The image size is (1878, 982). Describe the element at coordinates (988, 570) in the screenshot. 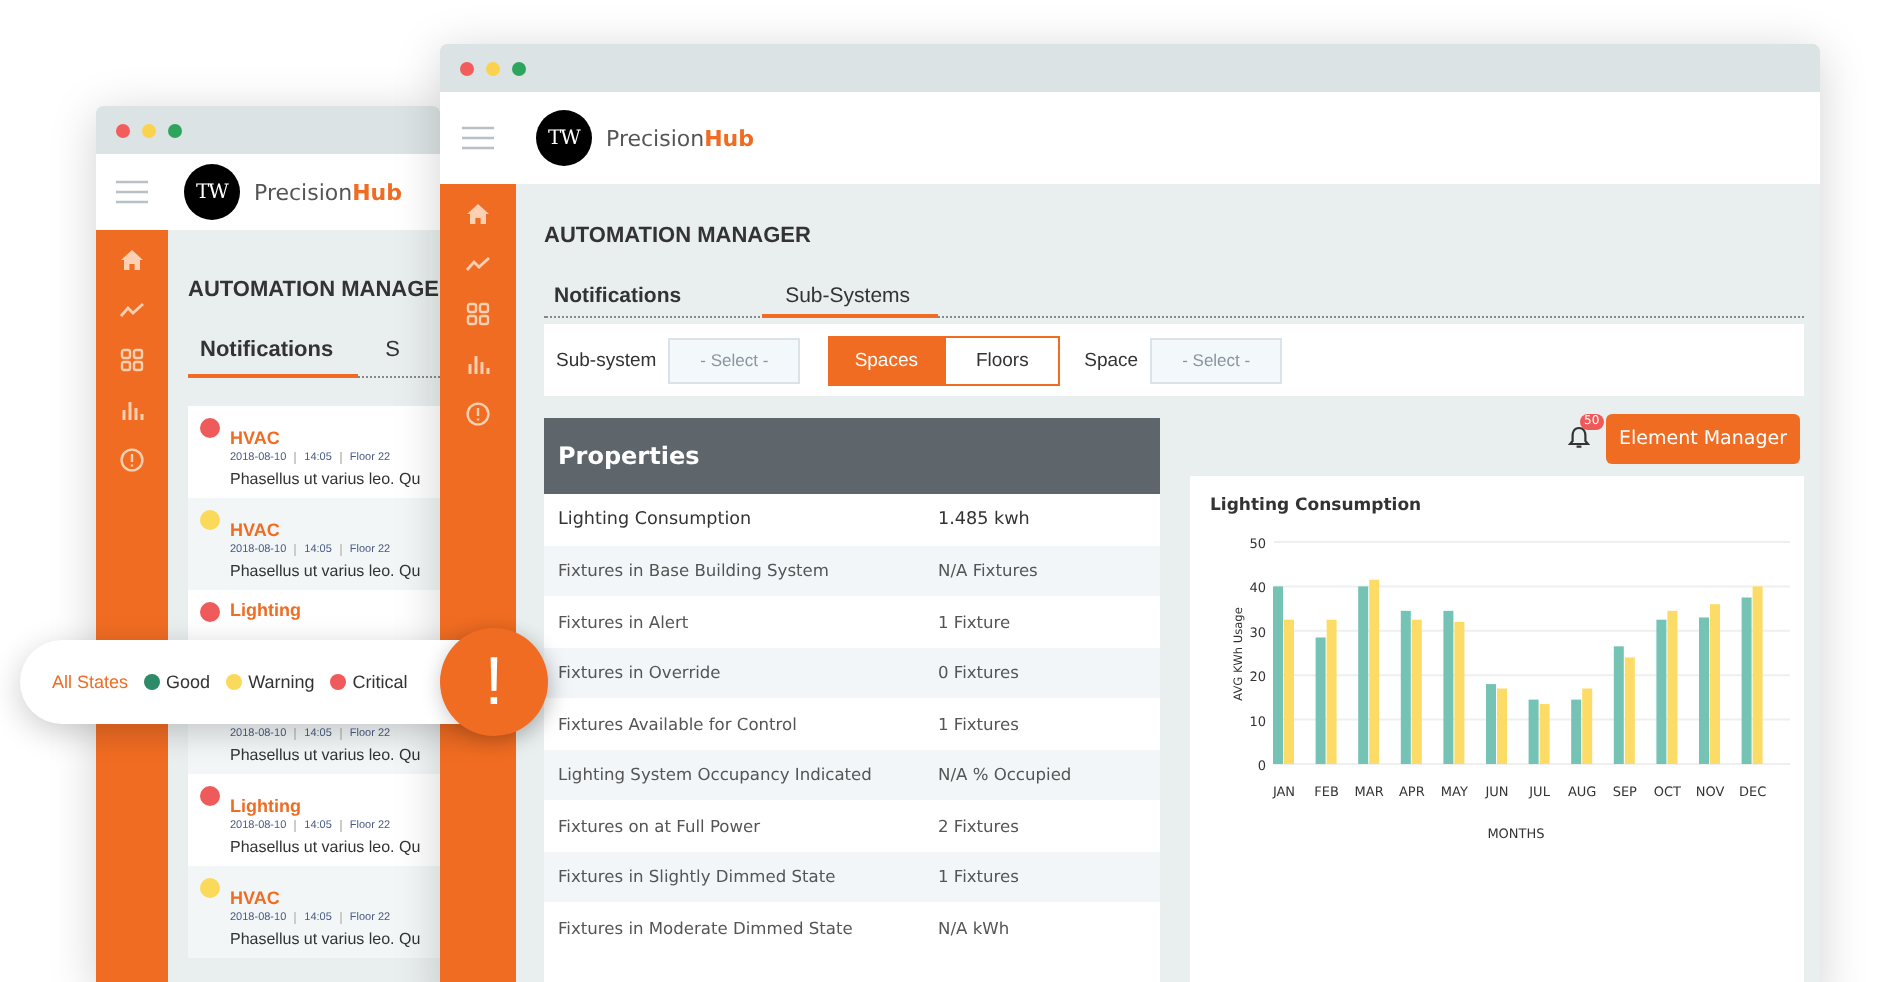

I see `property-value: N/A Fixtures` at that location.